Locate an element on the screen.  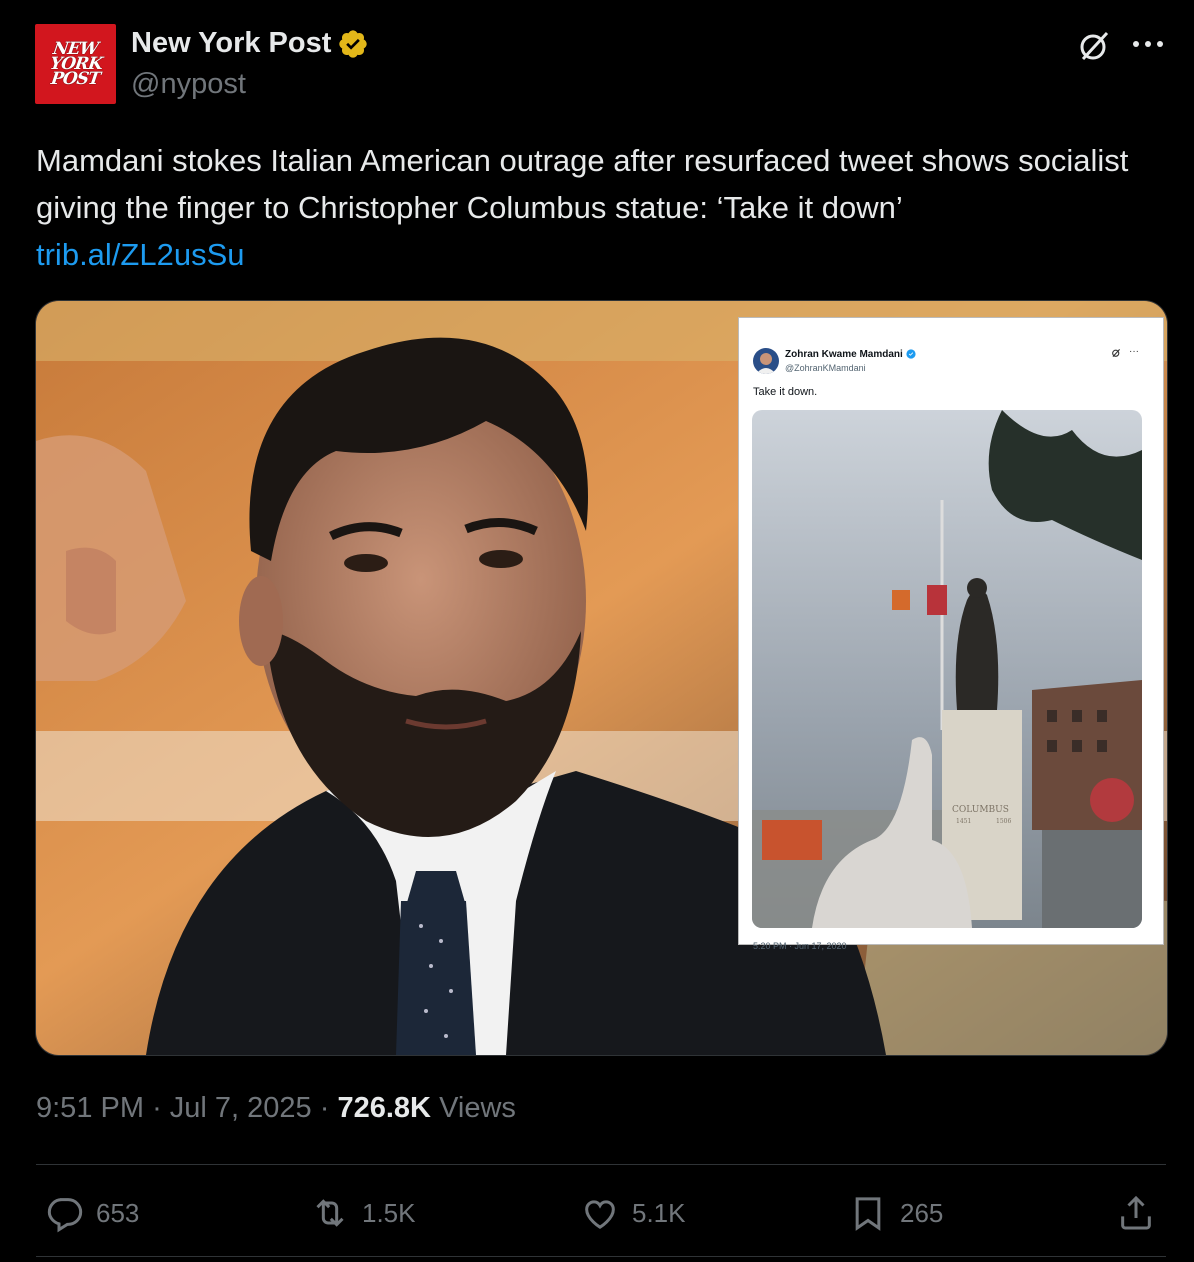
reply-icon is located at coordinates (65, 1215).